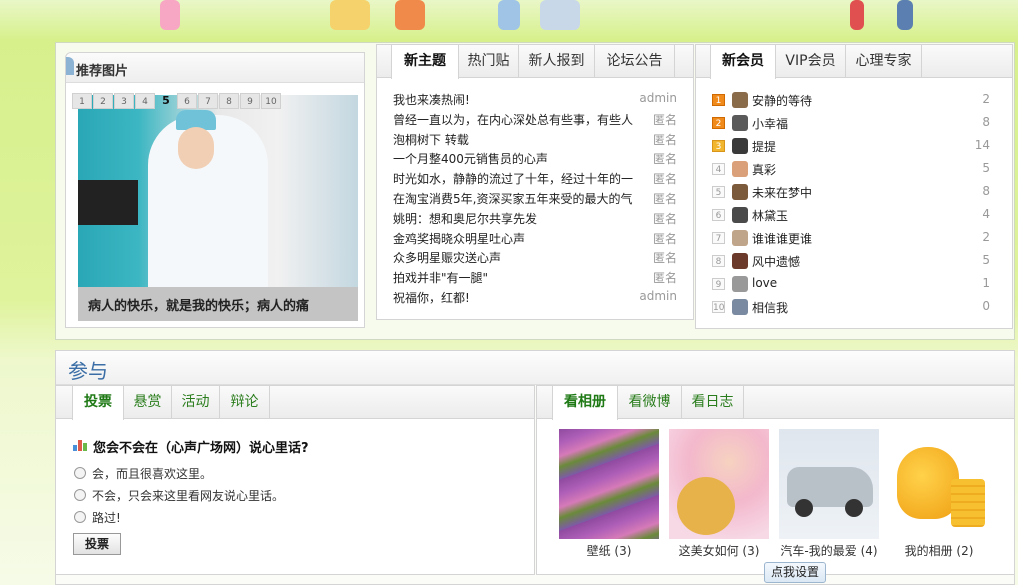  What do you see at coordinates (166, 101) in the screenshot?
I see `page-number-button: 5` at bounding box center [166, 101].